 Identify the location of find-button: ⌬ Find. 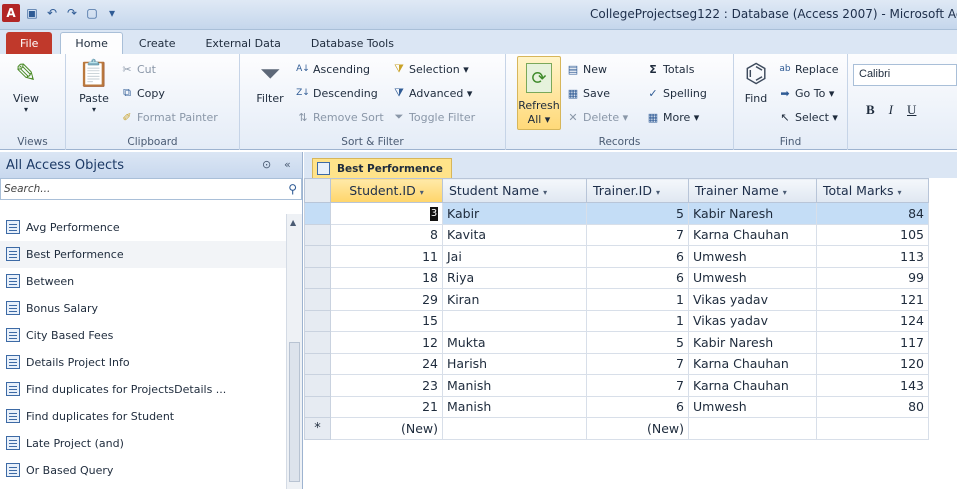
(756, 81).